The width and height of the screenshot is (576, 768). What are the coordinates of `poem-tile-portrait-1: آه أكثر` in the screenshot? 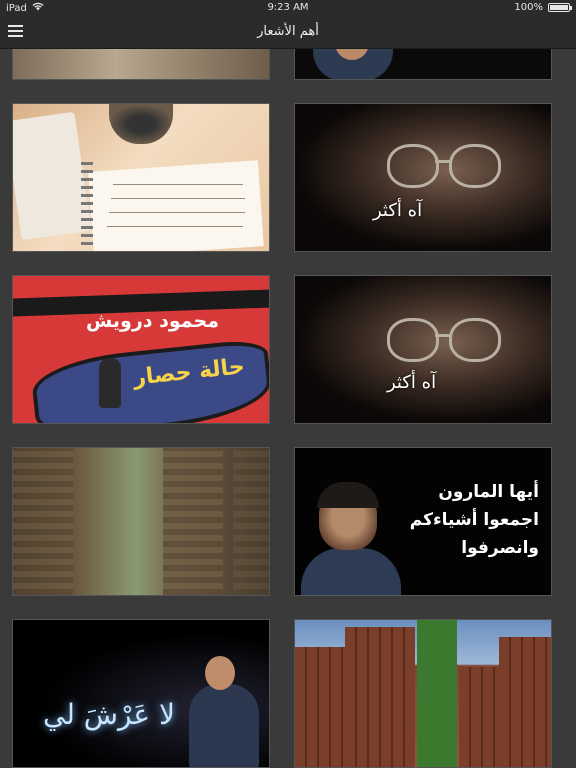 It's located at (423, 177).